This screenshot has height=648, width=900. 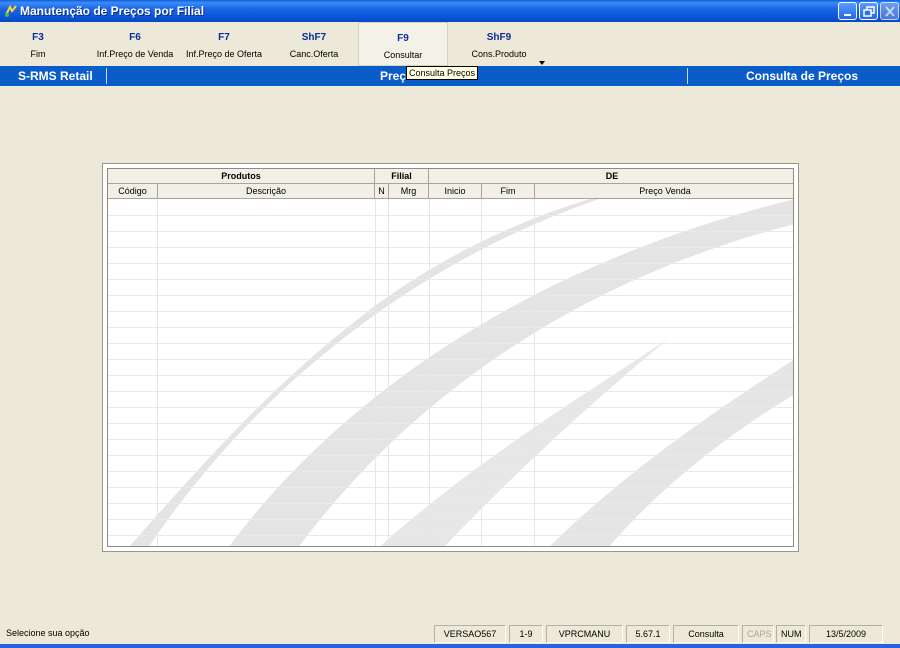 What do you see at coordinates (403, 38) in the screenshot?
I see `tool-key: F9` at bounding box center [403, 38].